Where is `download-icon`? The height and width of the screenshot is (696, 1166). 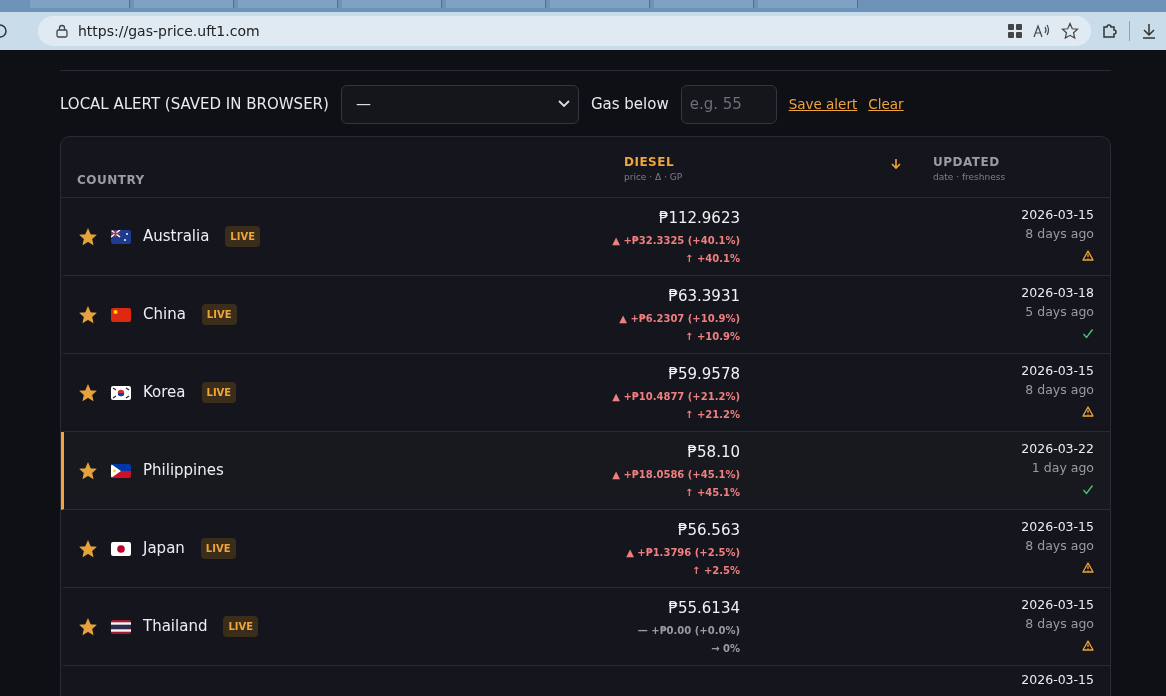 download-icon is located at coordinates (1149, 31).